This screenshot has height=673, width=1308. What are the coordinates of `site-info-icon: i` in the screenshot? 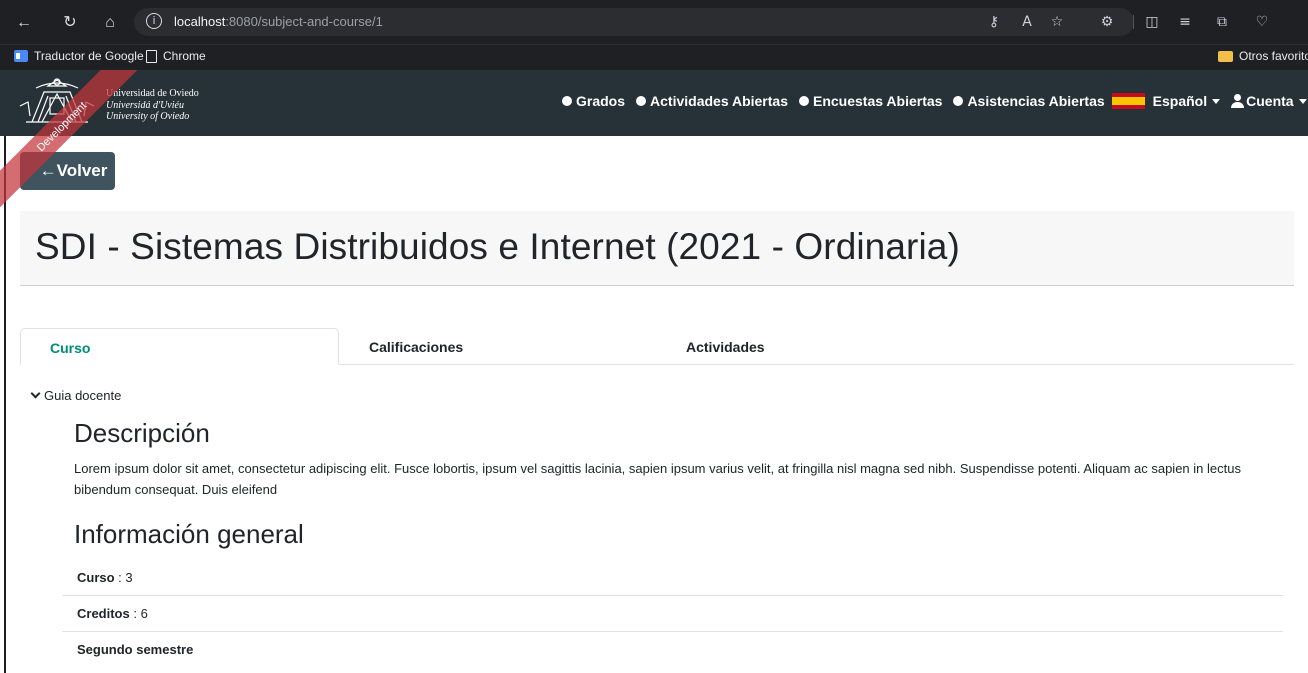 It's located at (154, 21).